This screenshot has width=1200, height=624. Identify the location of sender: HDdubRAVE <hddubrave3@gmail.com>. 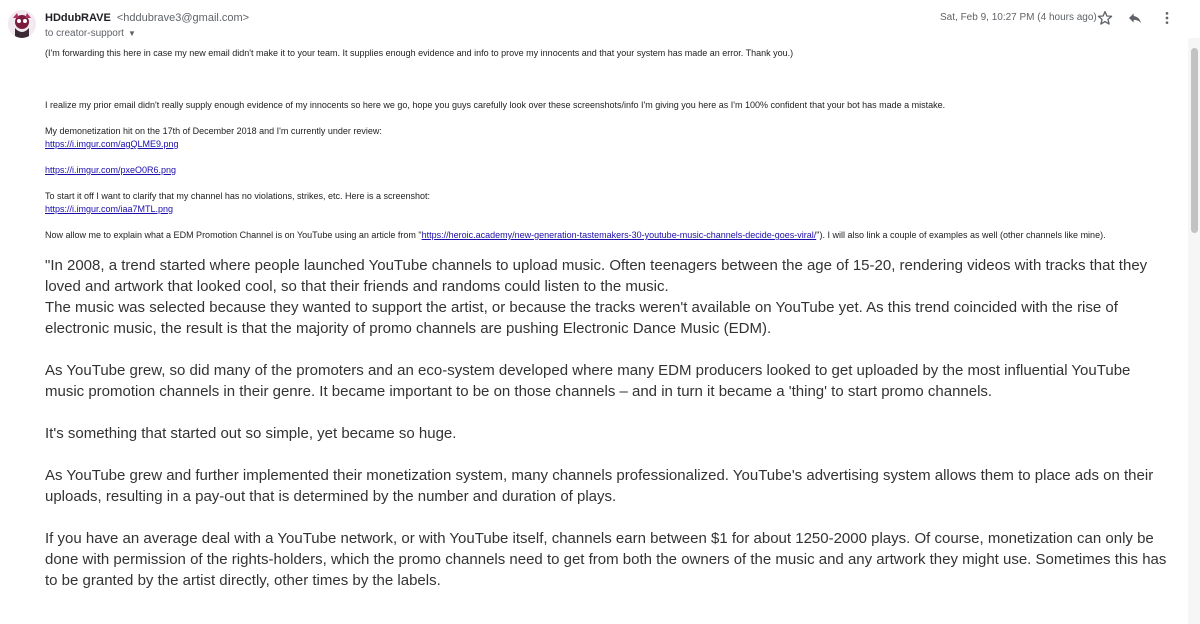
(147, 18).